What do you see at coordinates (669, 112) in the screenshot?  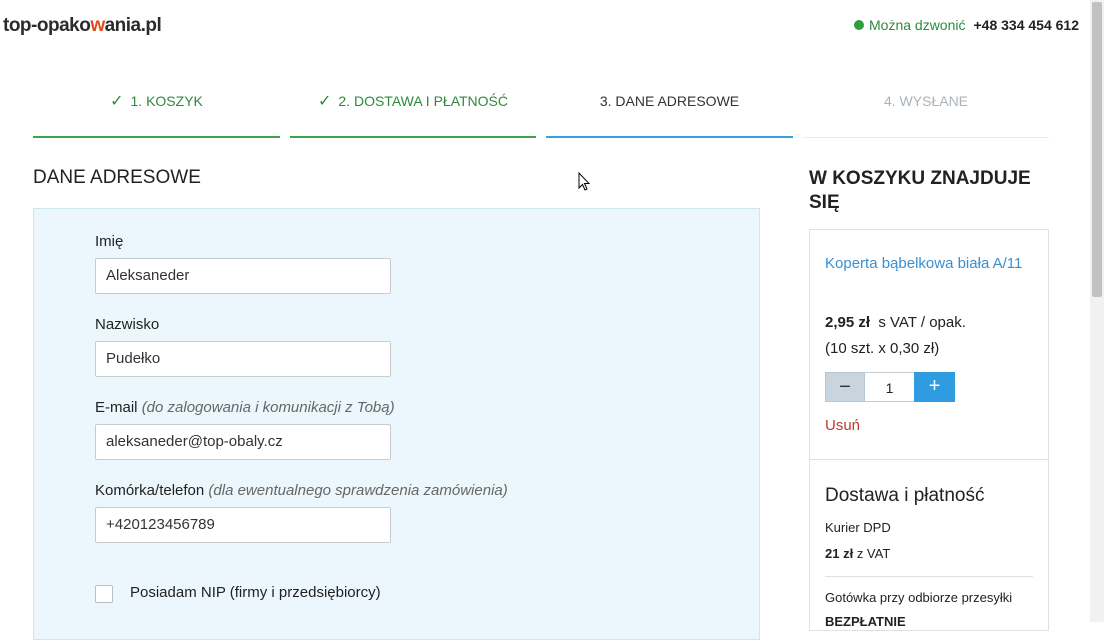 I see `step-address: 3. DANE ADRESOWE` at bounding box center [669, 112].